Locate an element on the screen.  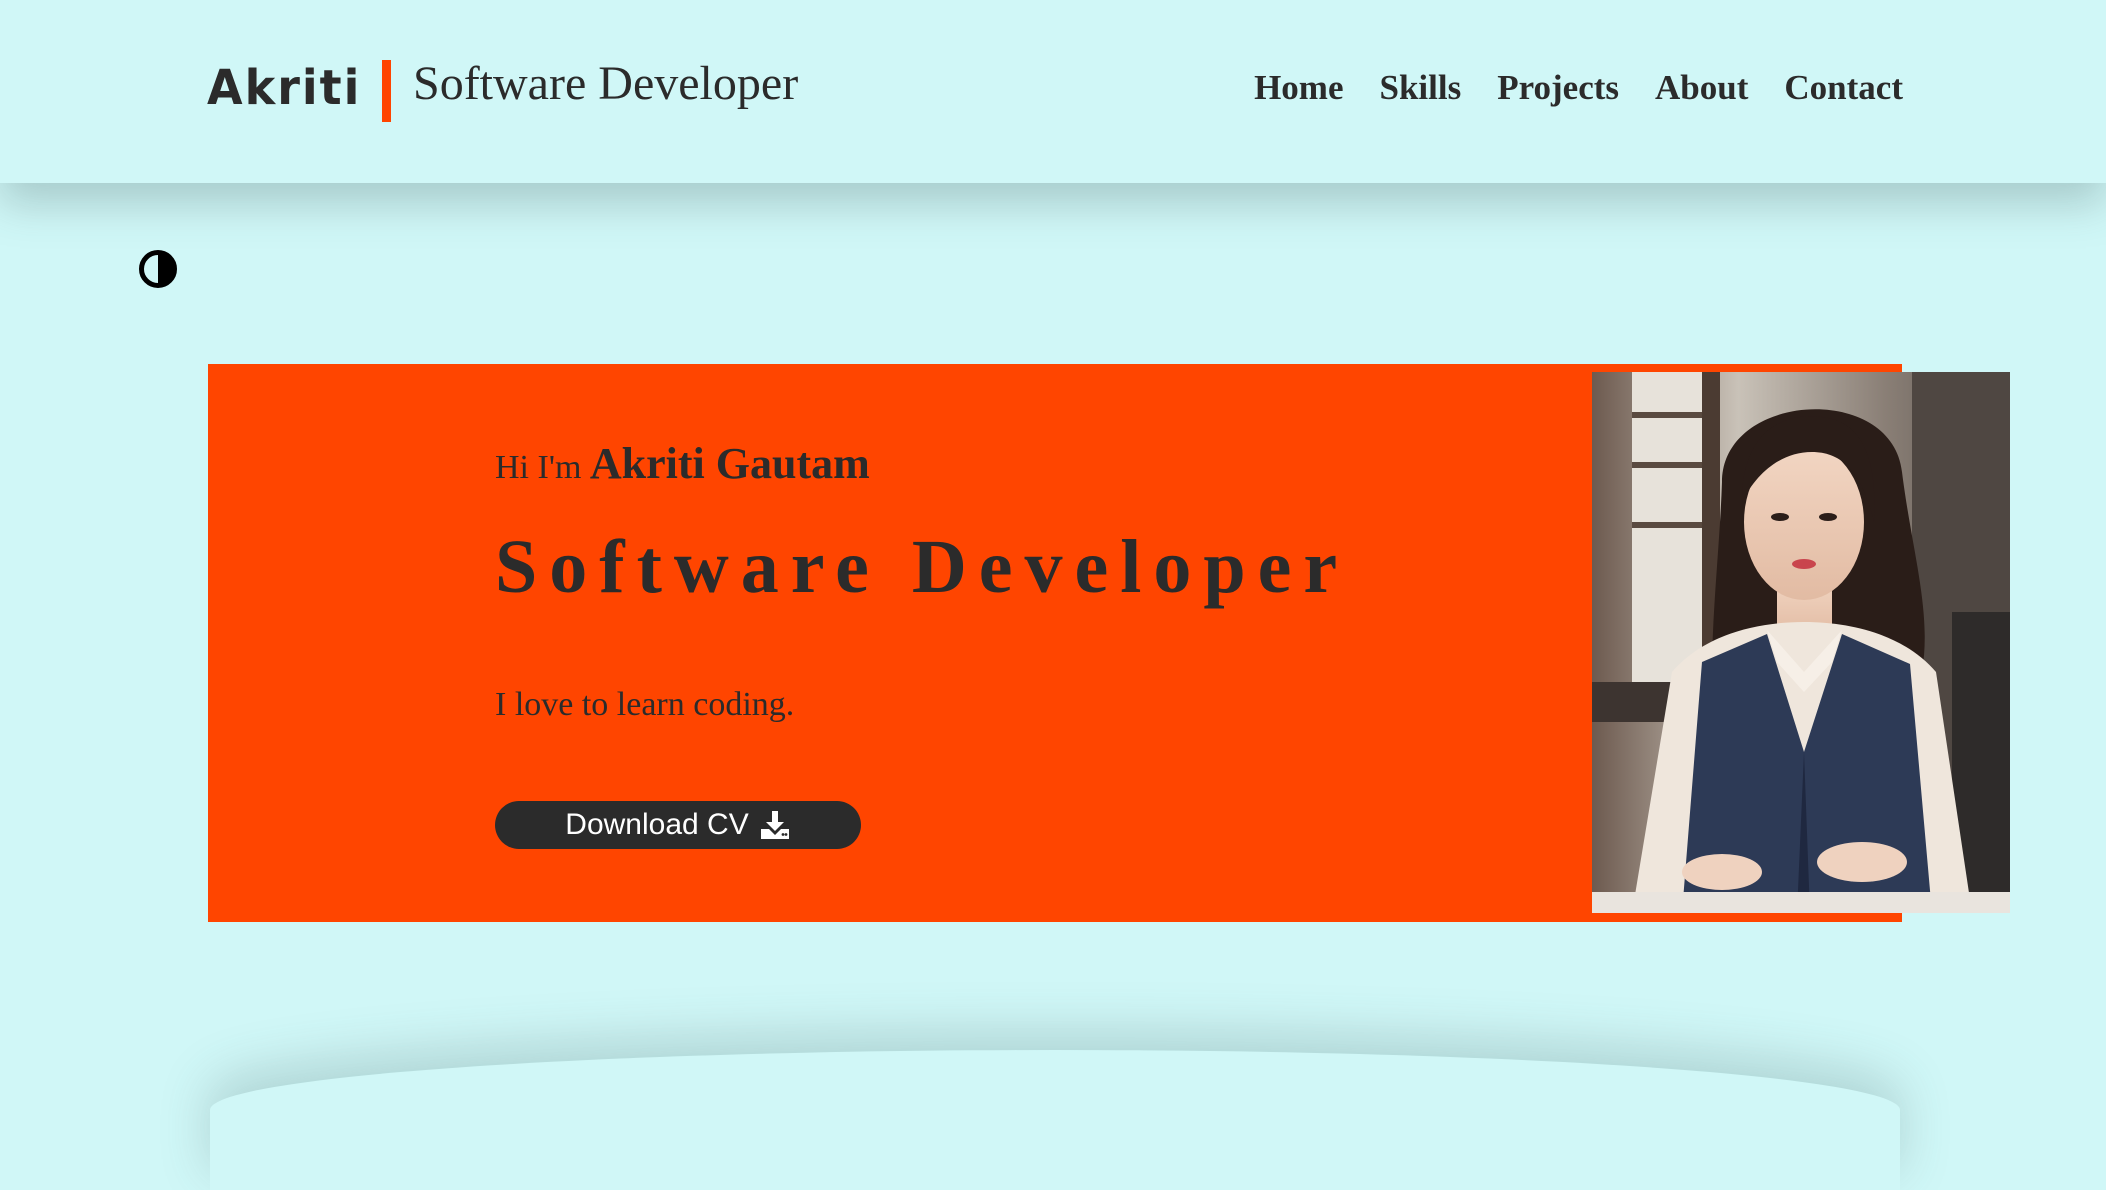
brand-logo: Akriti is located at coordinates (284, 87).